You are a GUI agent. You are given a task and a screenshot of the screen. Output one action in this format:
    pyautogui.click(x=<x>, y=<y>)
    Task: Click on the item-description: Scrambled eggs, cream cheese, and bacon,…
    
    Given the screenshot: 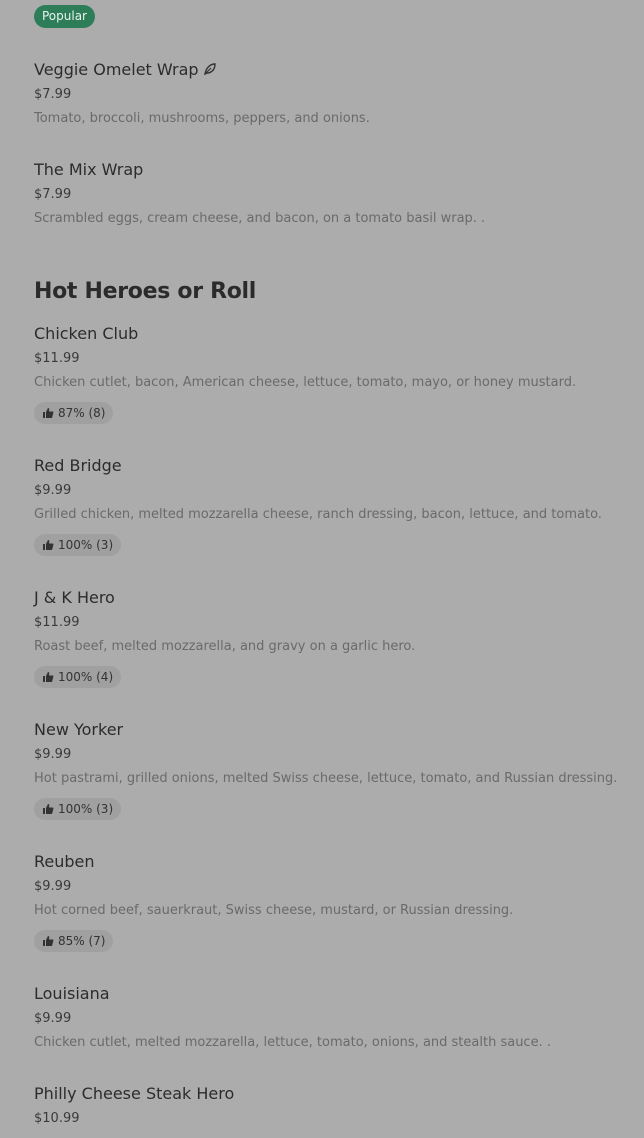 What is the action you would take?
    pyautogui.click(x=260, y=218)
    